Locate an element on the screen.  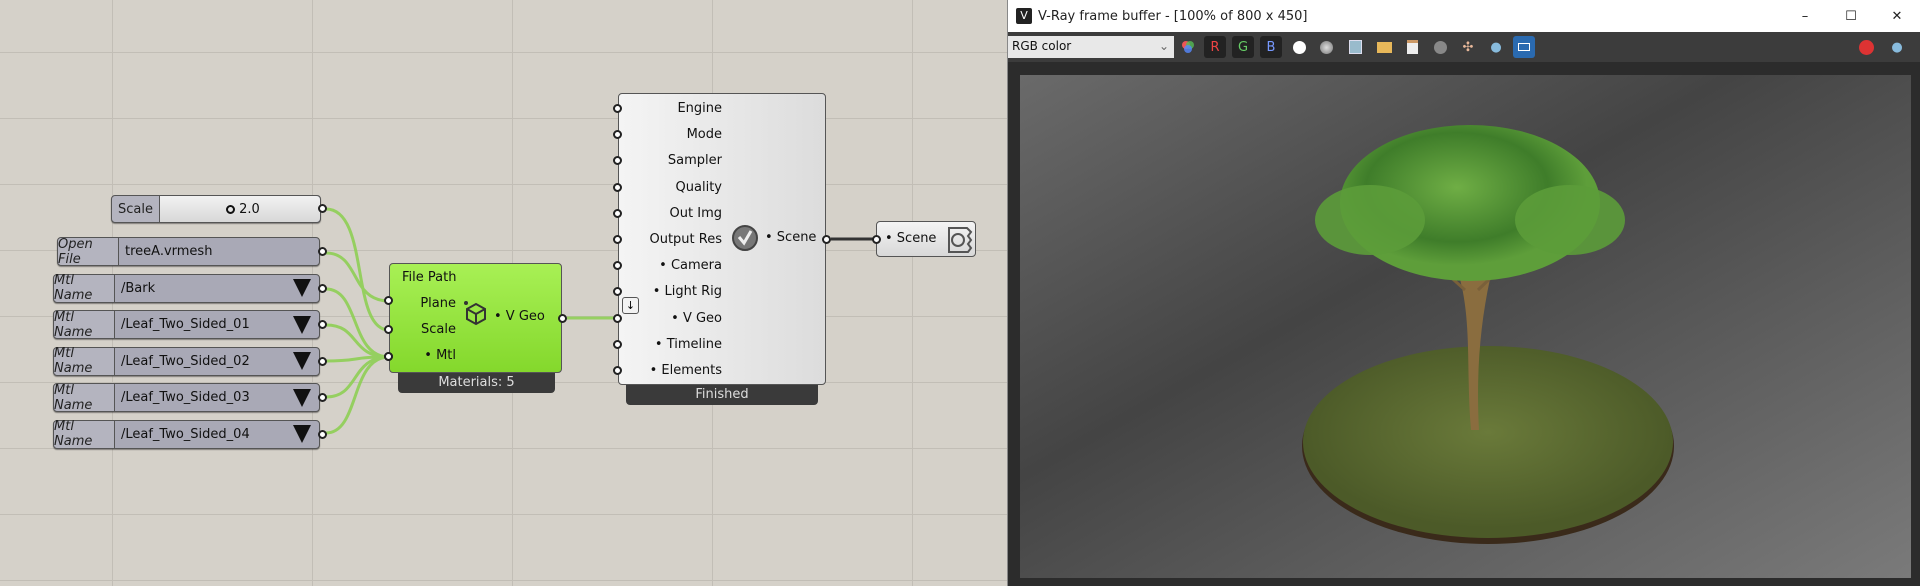
channel-select: RGB color ⌄ is located at coordinates (1091, 47).